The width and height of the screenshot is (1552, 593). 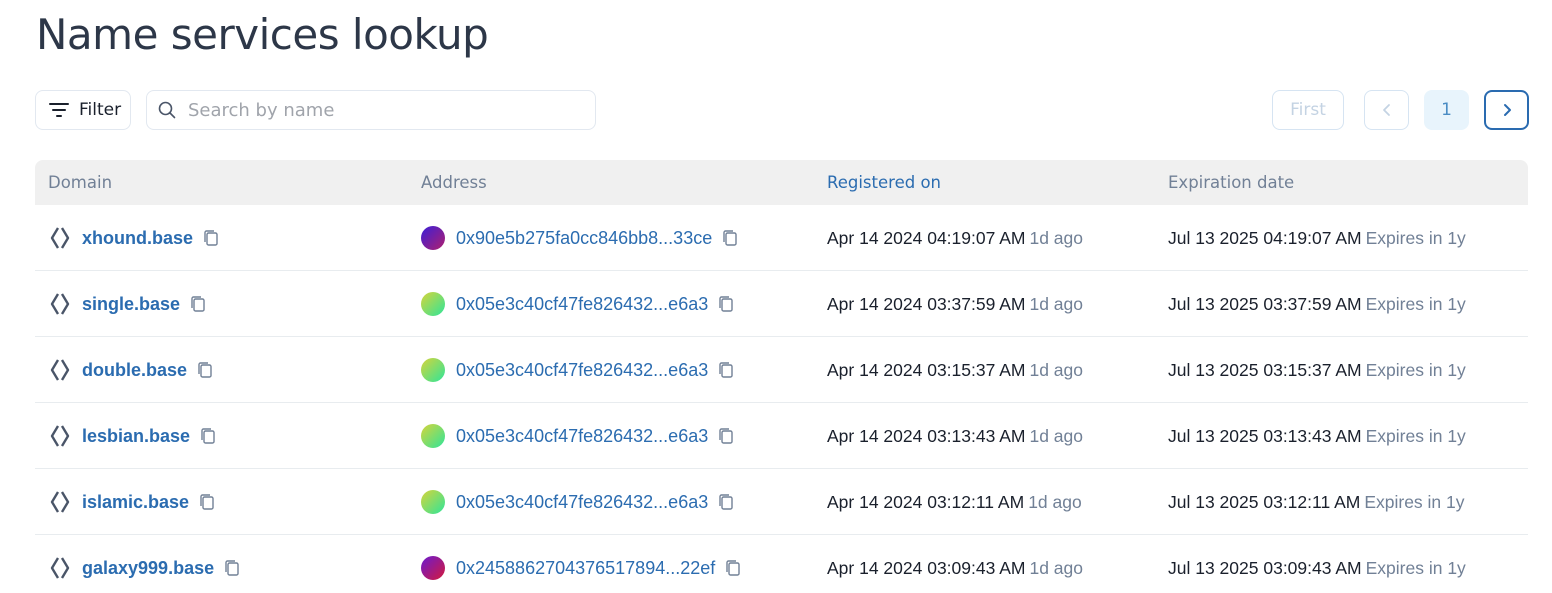 What do you see at coordinates (926, 435) in the screenshot?
I see `registered-date: Apr 14 2024 03:13:43 AM` at bounding box center [926, 435].